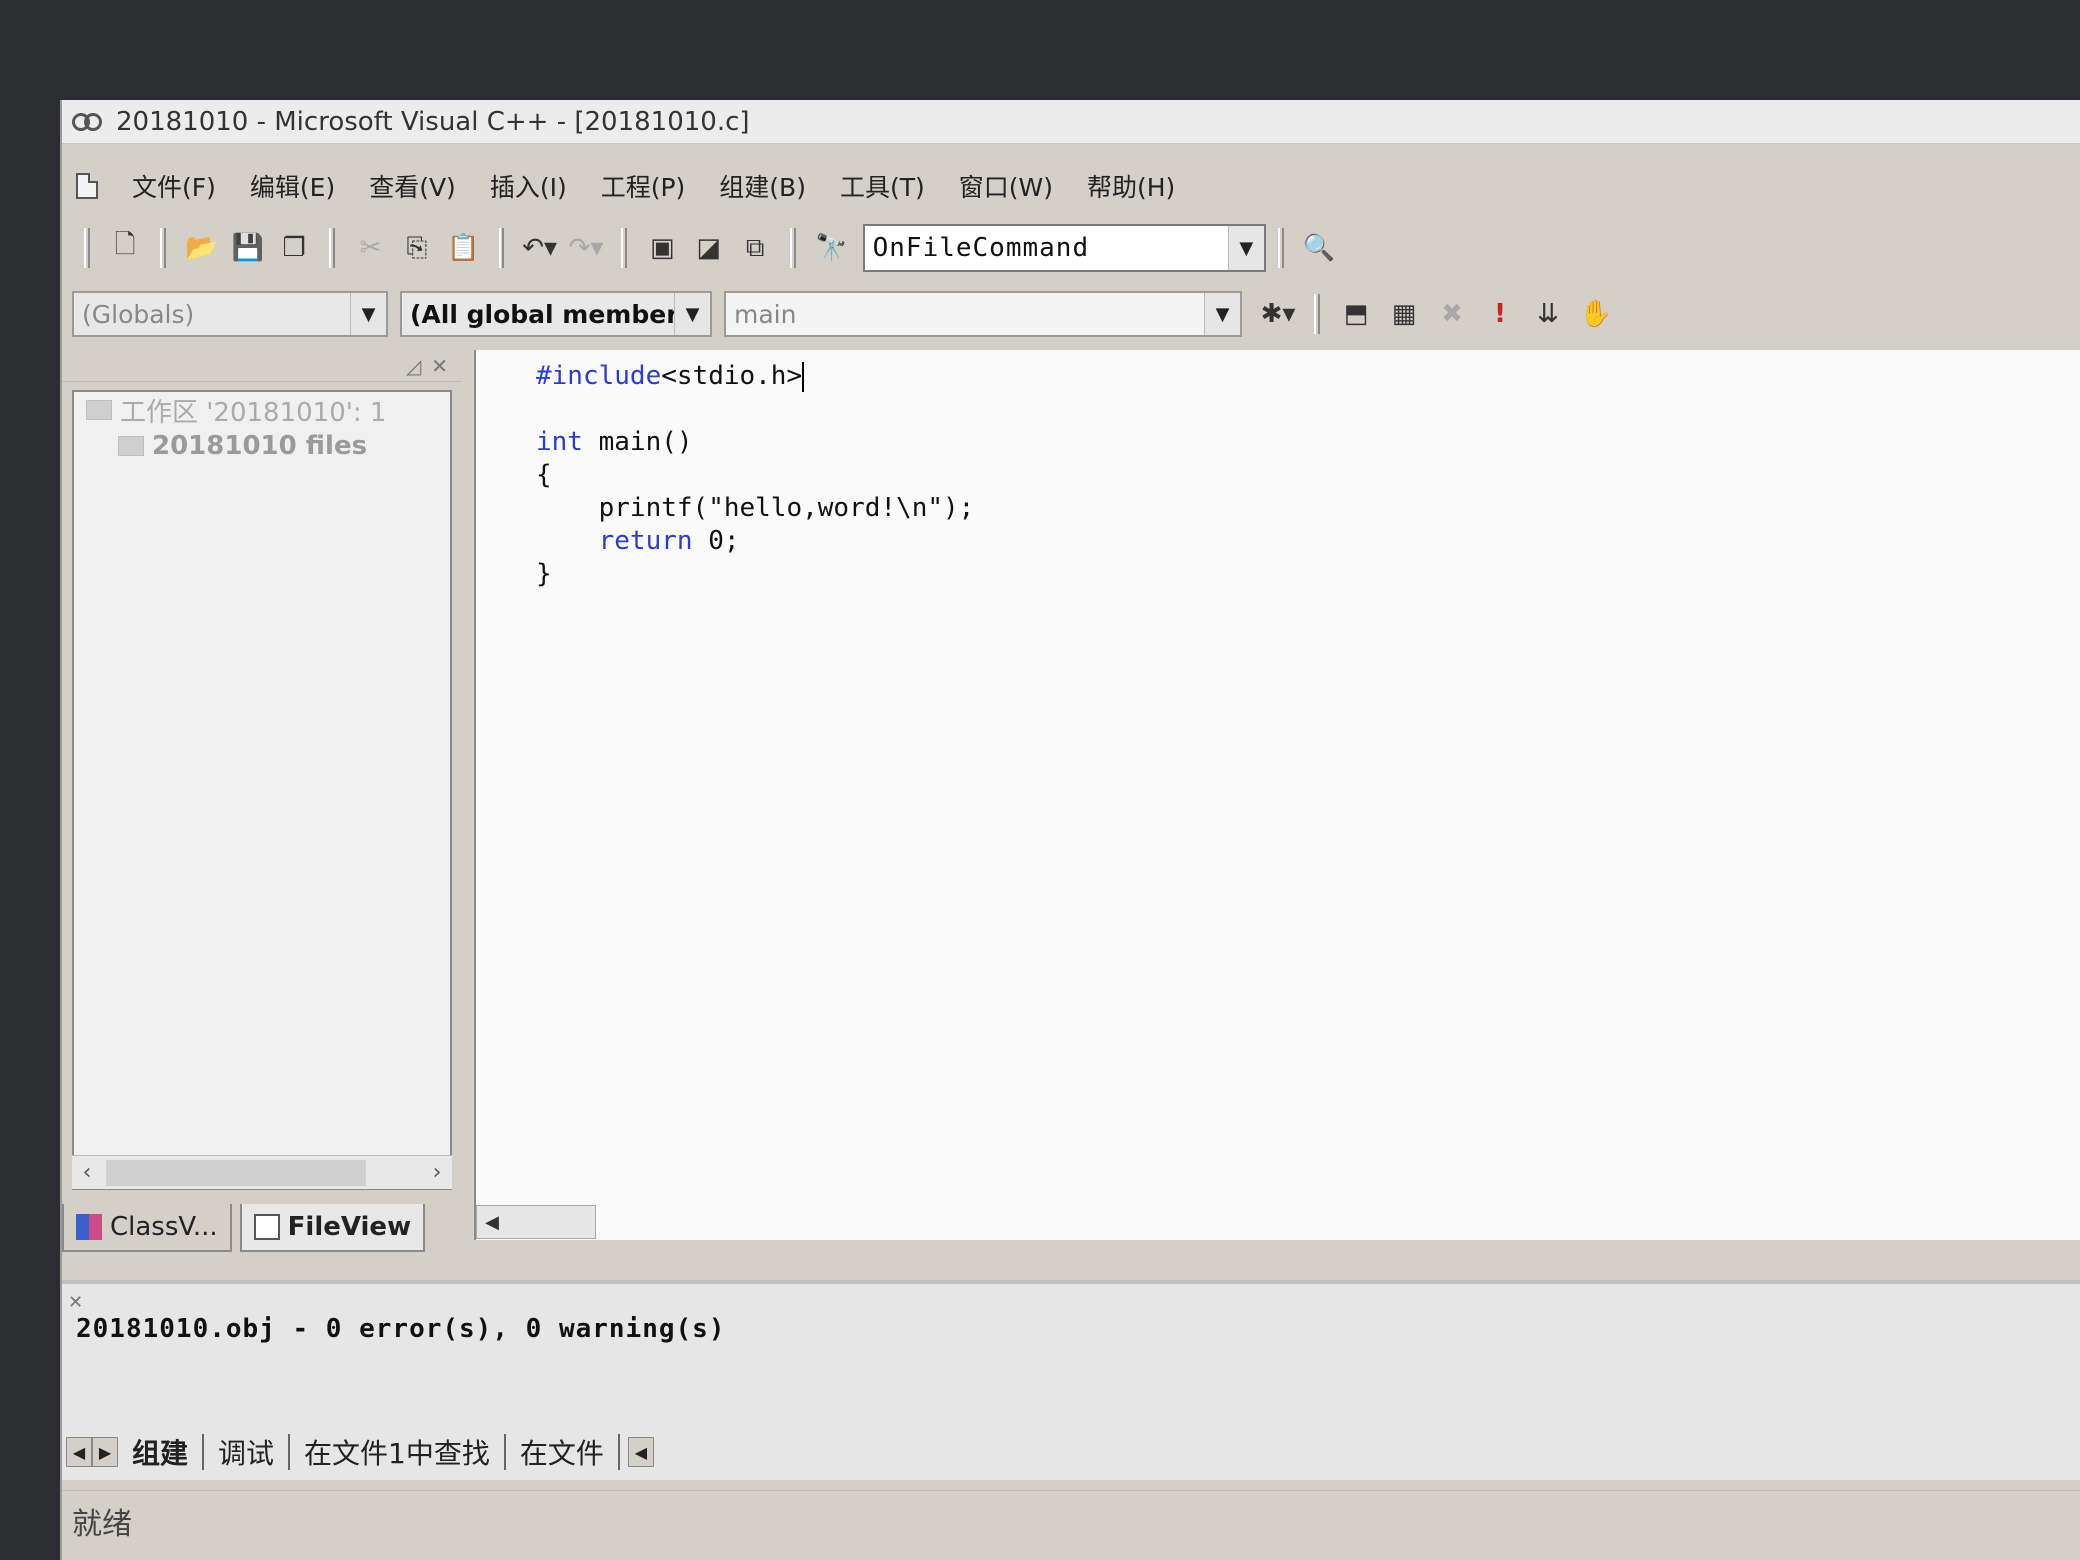 The height and width of the screenshot is (1560, 2080). What do you see at coordinates (370, 248) in the screenshot?
I see `cut-icon: ✂` at bounding box center [370, 248].